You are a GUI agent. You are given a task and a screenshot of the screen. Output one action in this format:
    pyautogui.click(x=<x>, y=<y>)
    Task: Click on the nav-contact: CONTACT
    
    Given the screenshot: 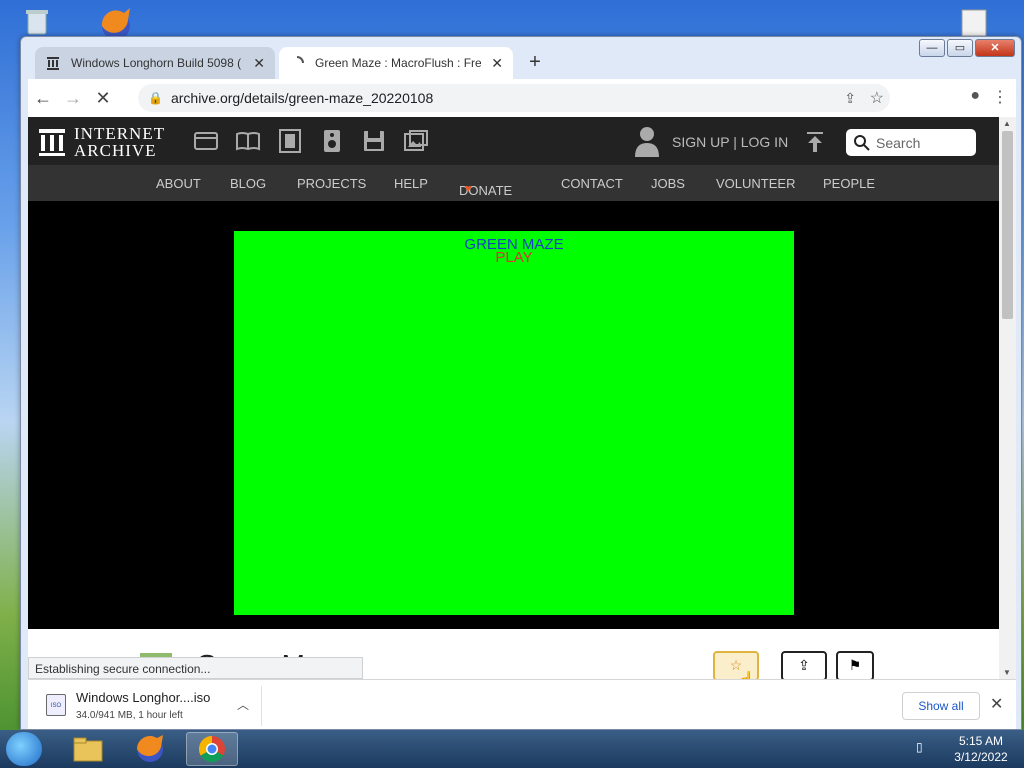 What is the action you would take?
    pyautogui.click(x=592, y=183)
    